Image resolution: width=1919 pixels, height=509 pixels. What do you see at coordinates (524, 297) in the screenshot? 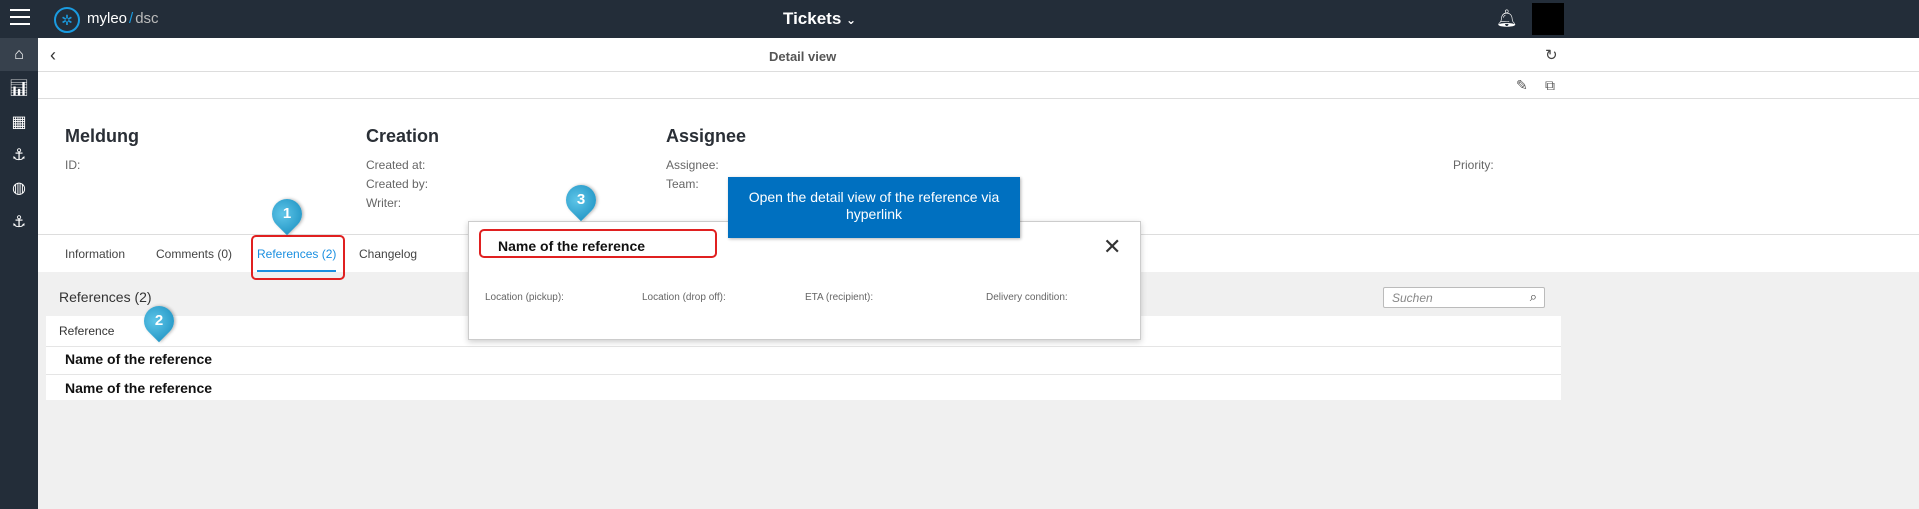
I see `popup-field-pickup: Location (pickup):` at bounding box center [524, 297].